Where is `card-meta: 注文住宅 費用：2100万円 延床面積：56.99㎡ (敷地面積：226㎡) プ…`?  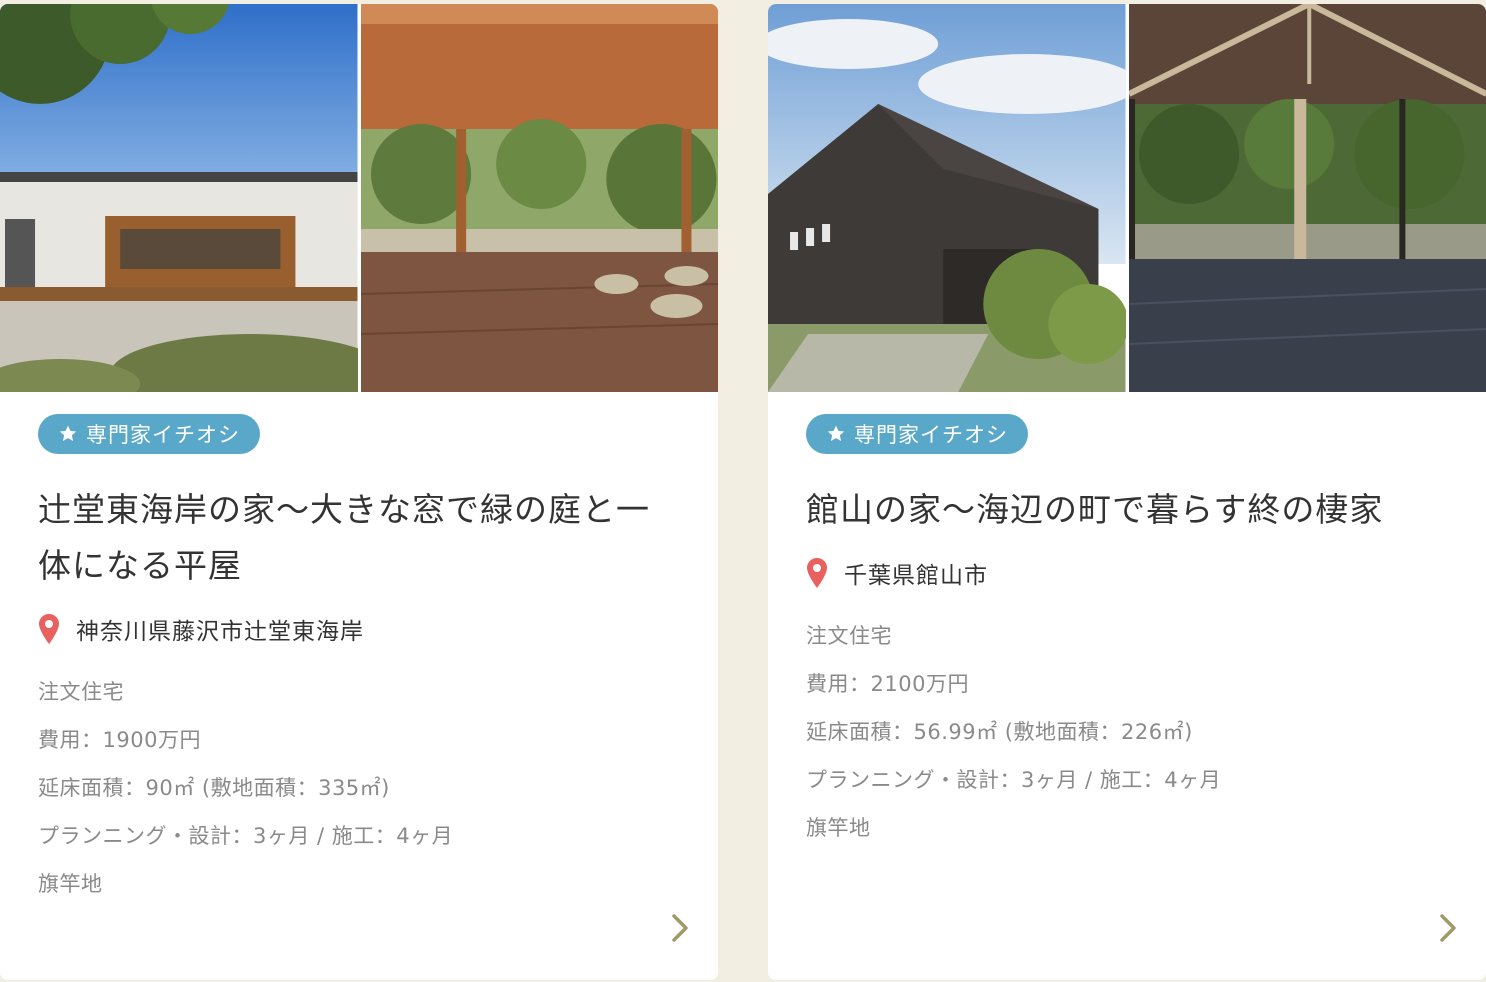
card-meta: 注文住宅 費用：2100万円 延床面積：56.99㎡ (敷地面積：226㎡) プ… is located at coordinates (1127, 732).